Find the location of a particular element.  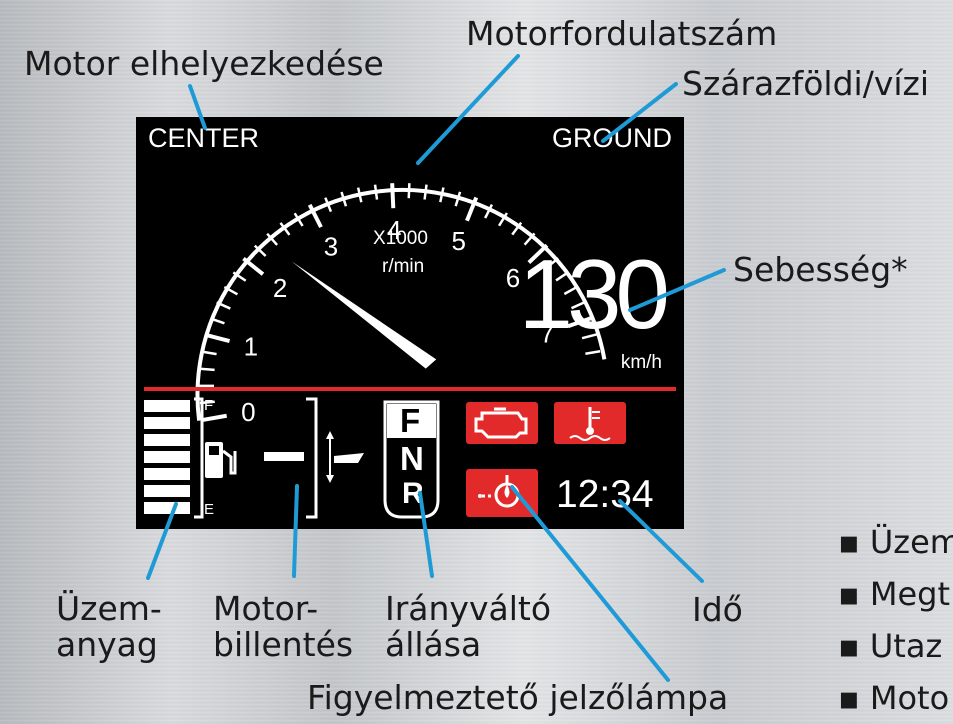

label-speed: Sebesség* is located at coordinates (820, 269).